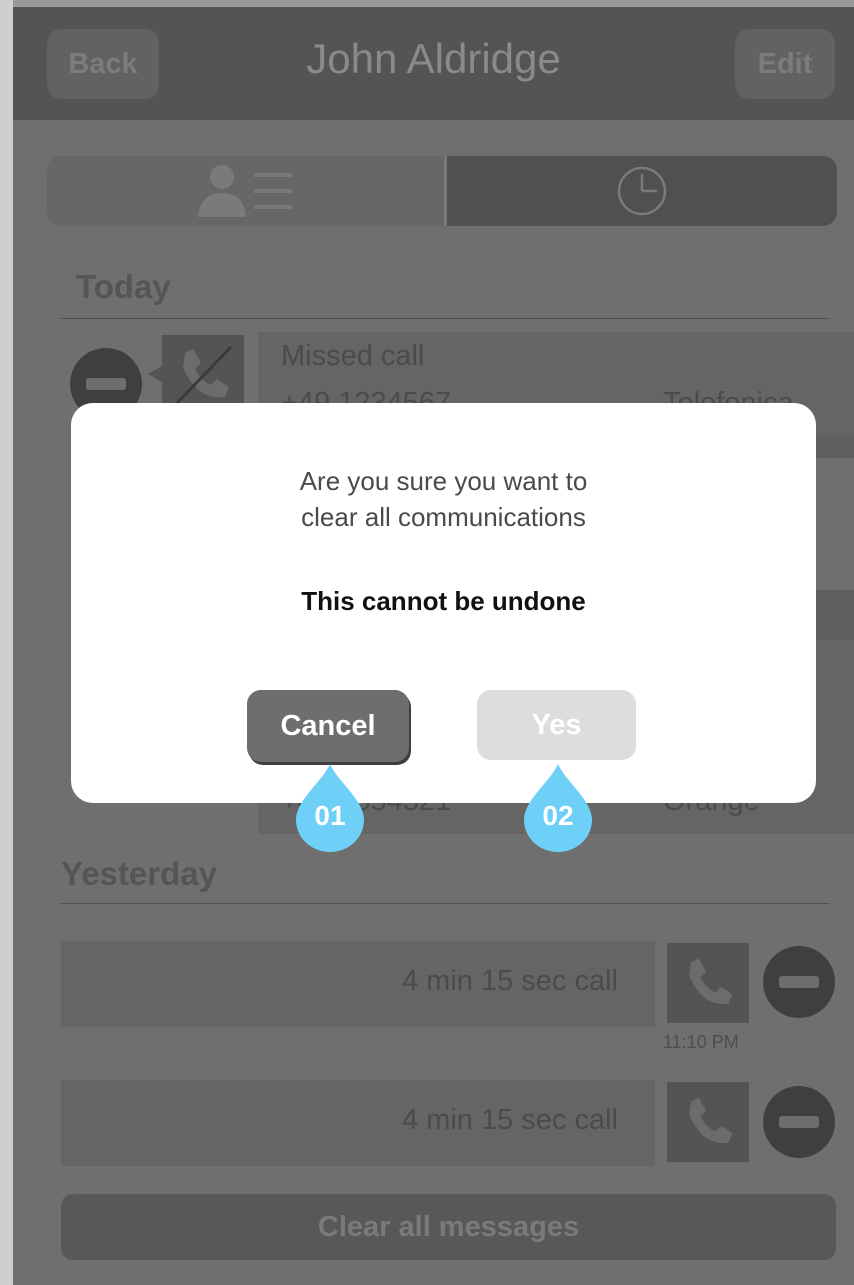  What do you see at coordinates (353, 356) in the screenshot?
I see `call-type-label: Missed call` at bounding box center [353, 356].